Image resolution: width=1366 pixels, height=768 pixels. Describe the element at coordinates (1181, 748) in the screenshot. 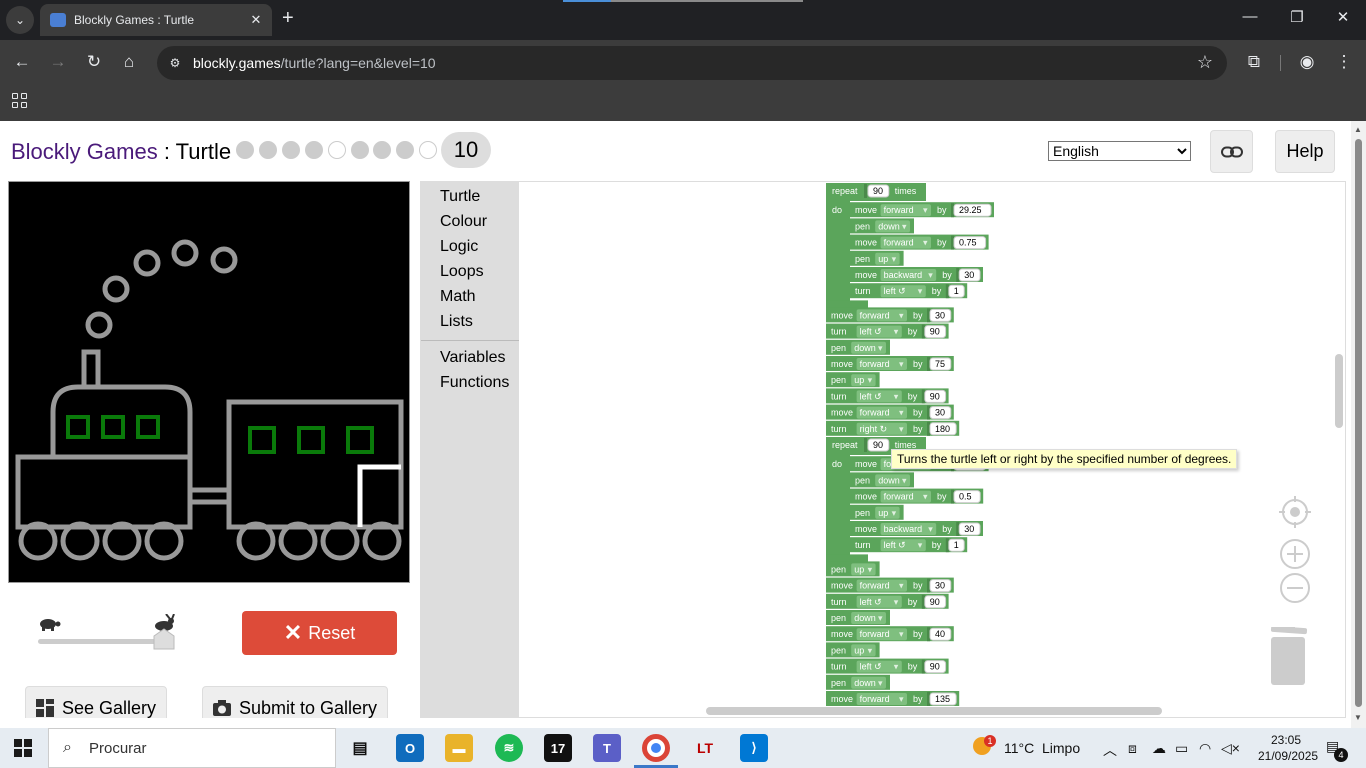

I see `battery-icon: ▭` at that location.